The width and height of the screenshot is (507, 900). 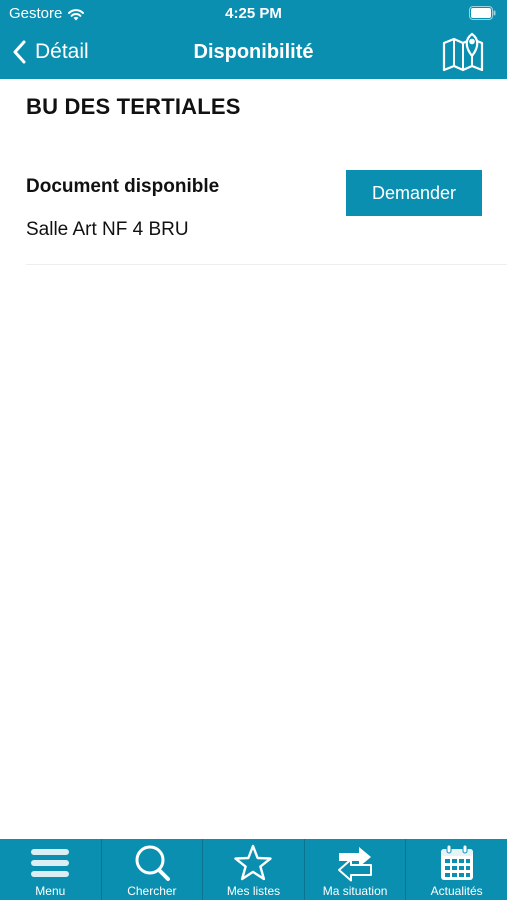 I want to click on tab-situation: Ma situation, so click(x=354, y=869).